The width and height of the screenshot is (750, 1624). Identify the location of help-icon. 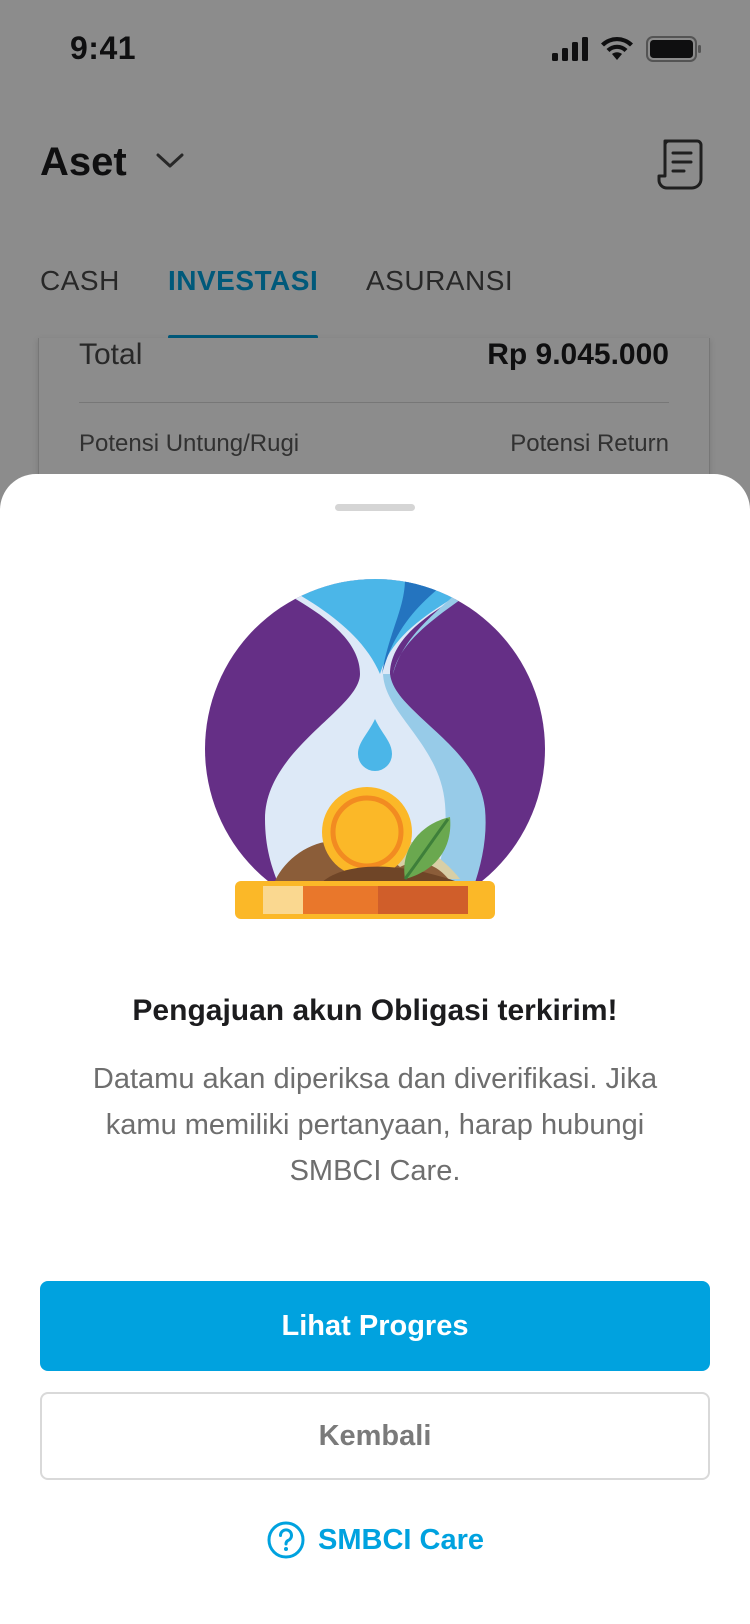
(286, 1540).